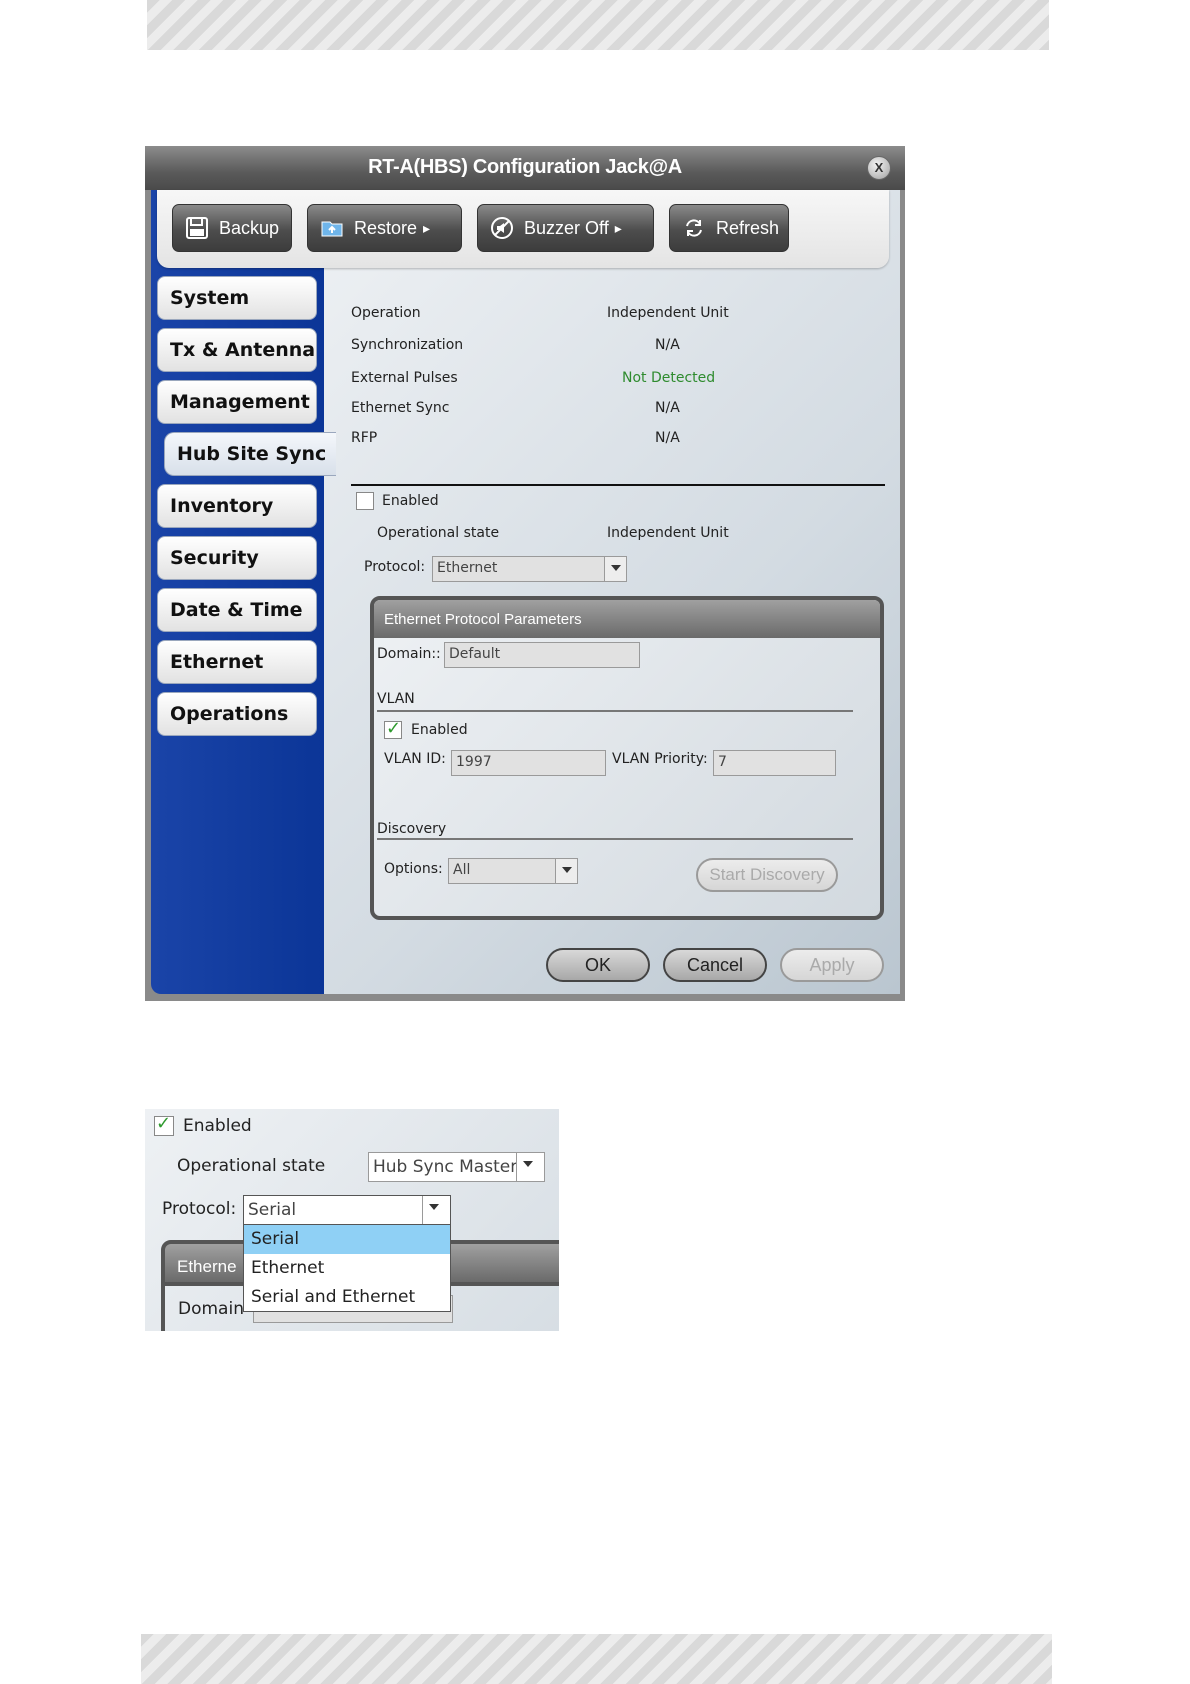 The image size is (1190, 1684). I want to click on discovery-options-label: Options:, so click(413, 869).